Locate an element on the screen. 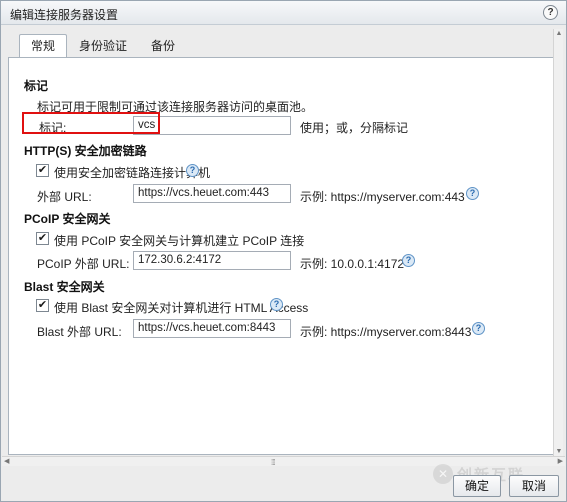 The height and width of the screenshot is (502, 567). pcoip-url-input: 172.30.6.2:4172 is located at coordinates (212, 260).